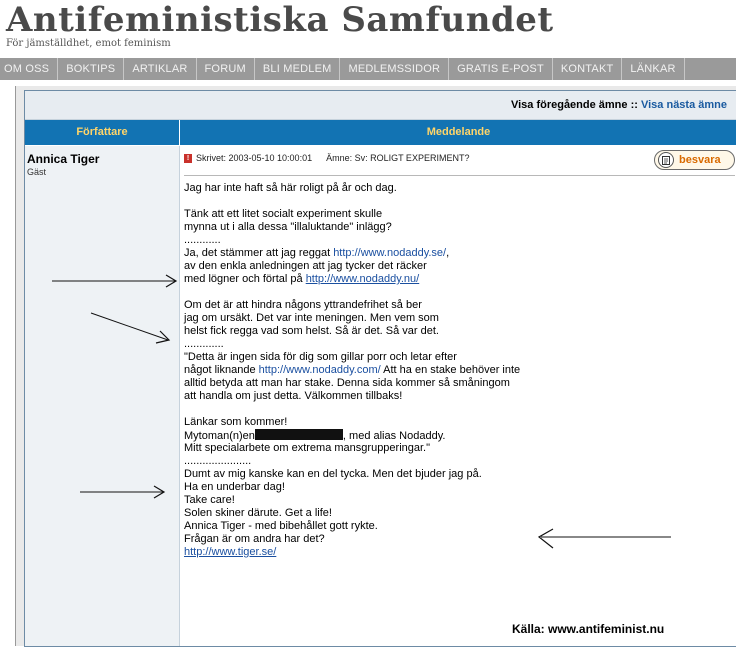 The height and width of the screenshot is (647, 736). What do you see at coordinates (363, 279) in the screenshot?
I see `nodaddy-nu-link: http://www.nodaddy.nu/` at bounding box center [363, 279].